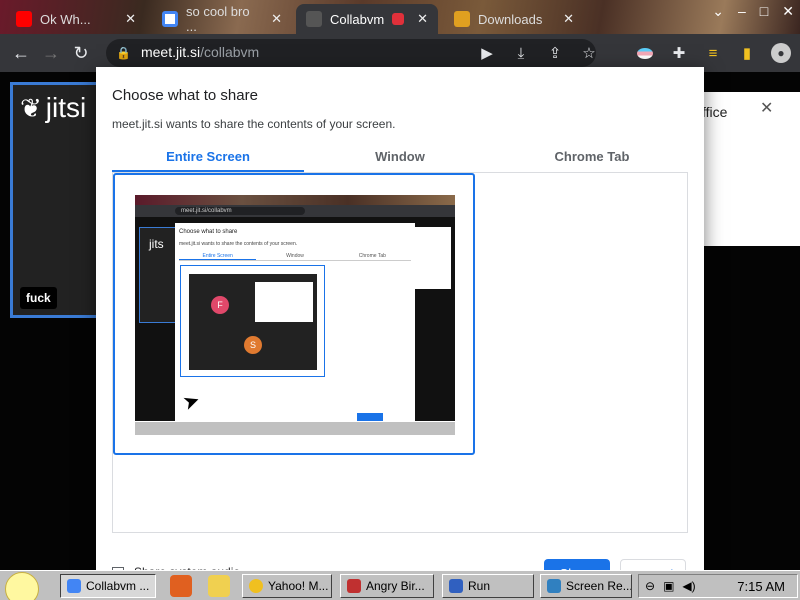 This screenshot has height=600, width=800. Describe the element at coordinates (589, 53) in the screenshot. I see `star-icon: ☆` at that location.